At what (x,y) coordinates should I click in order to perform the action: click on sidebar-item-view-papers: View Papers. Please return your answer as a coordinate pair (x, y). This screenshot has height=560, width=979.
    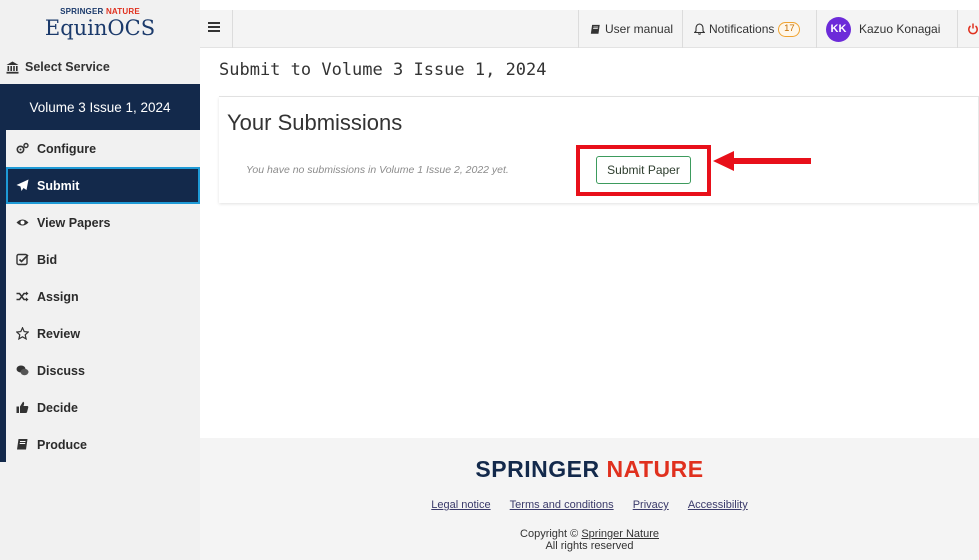
    Looking at the image, I should click on (103, 222).